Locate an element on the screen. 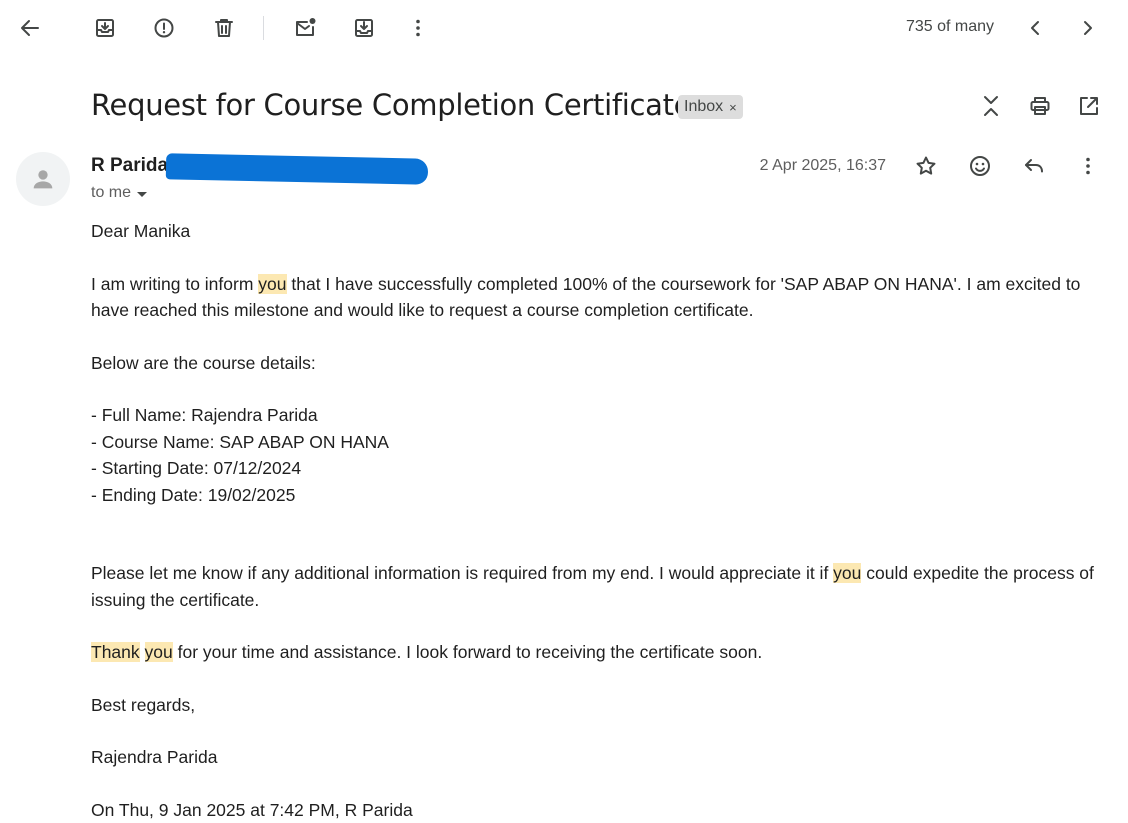 This screenshot has width=1128, height=823. reply-icon is located at coordinates (1034, 166).